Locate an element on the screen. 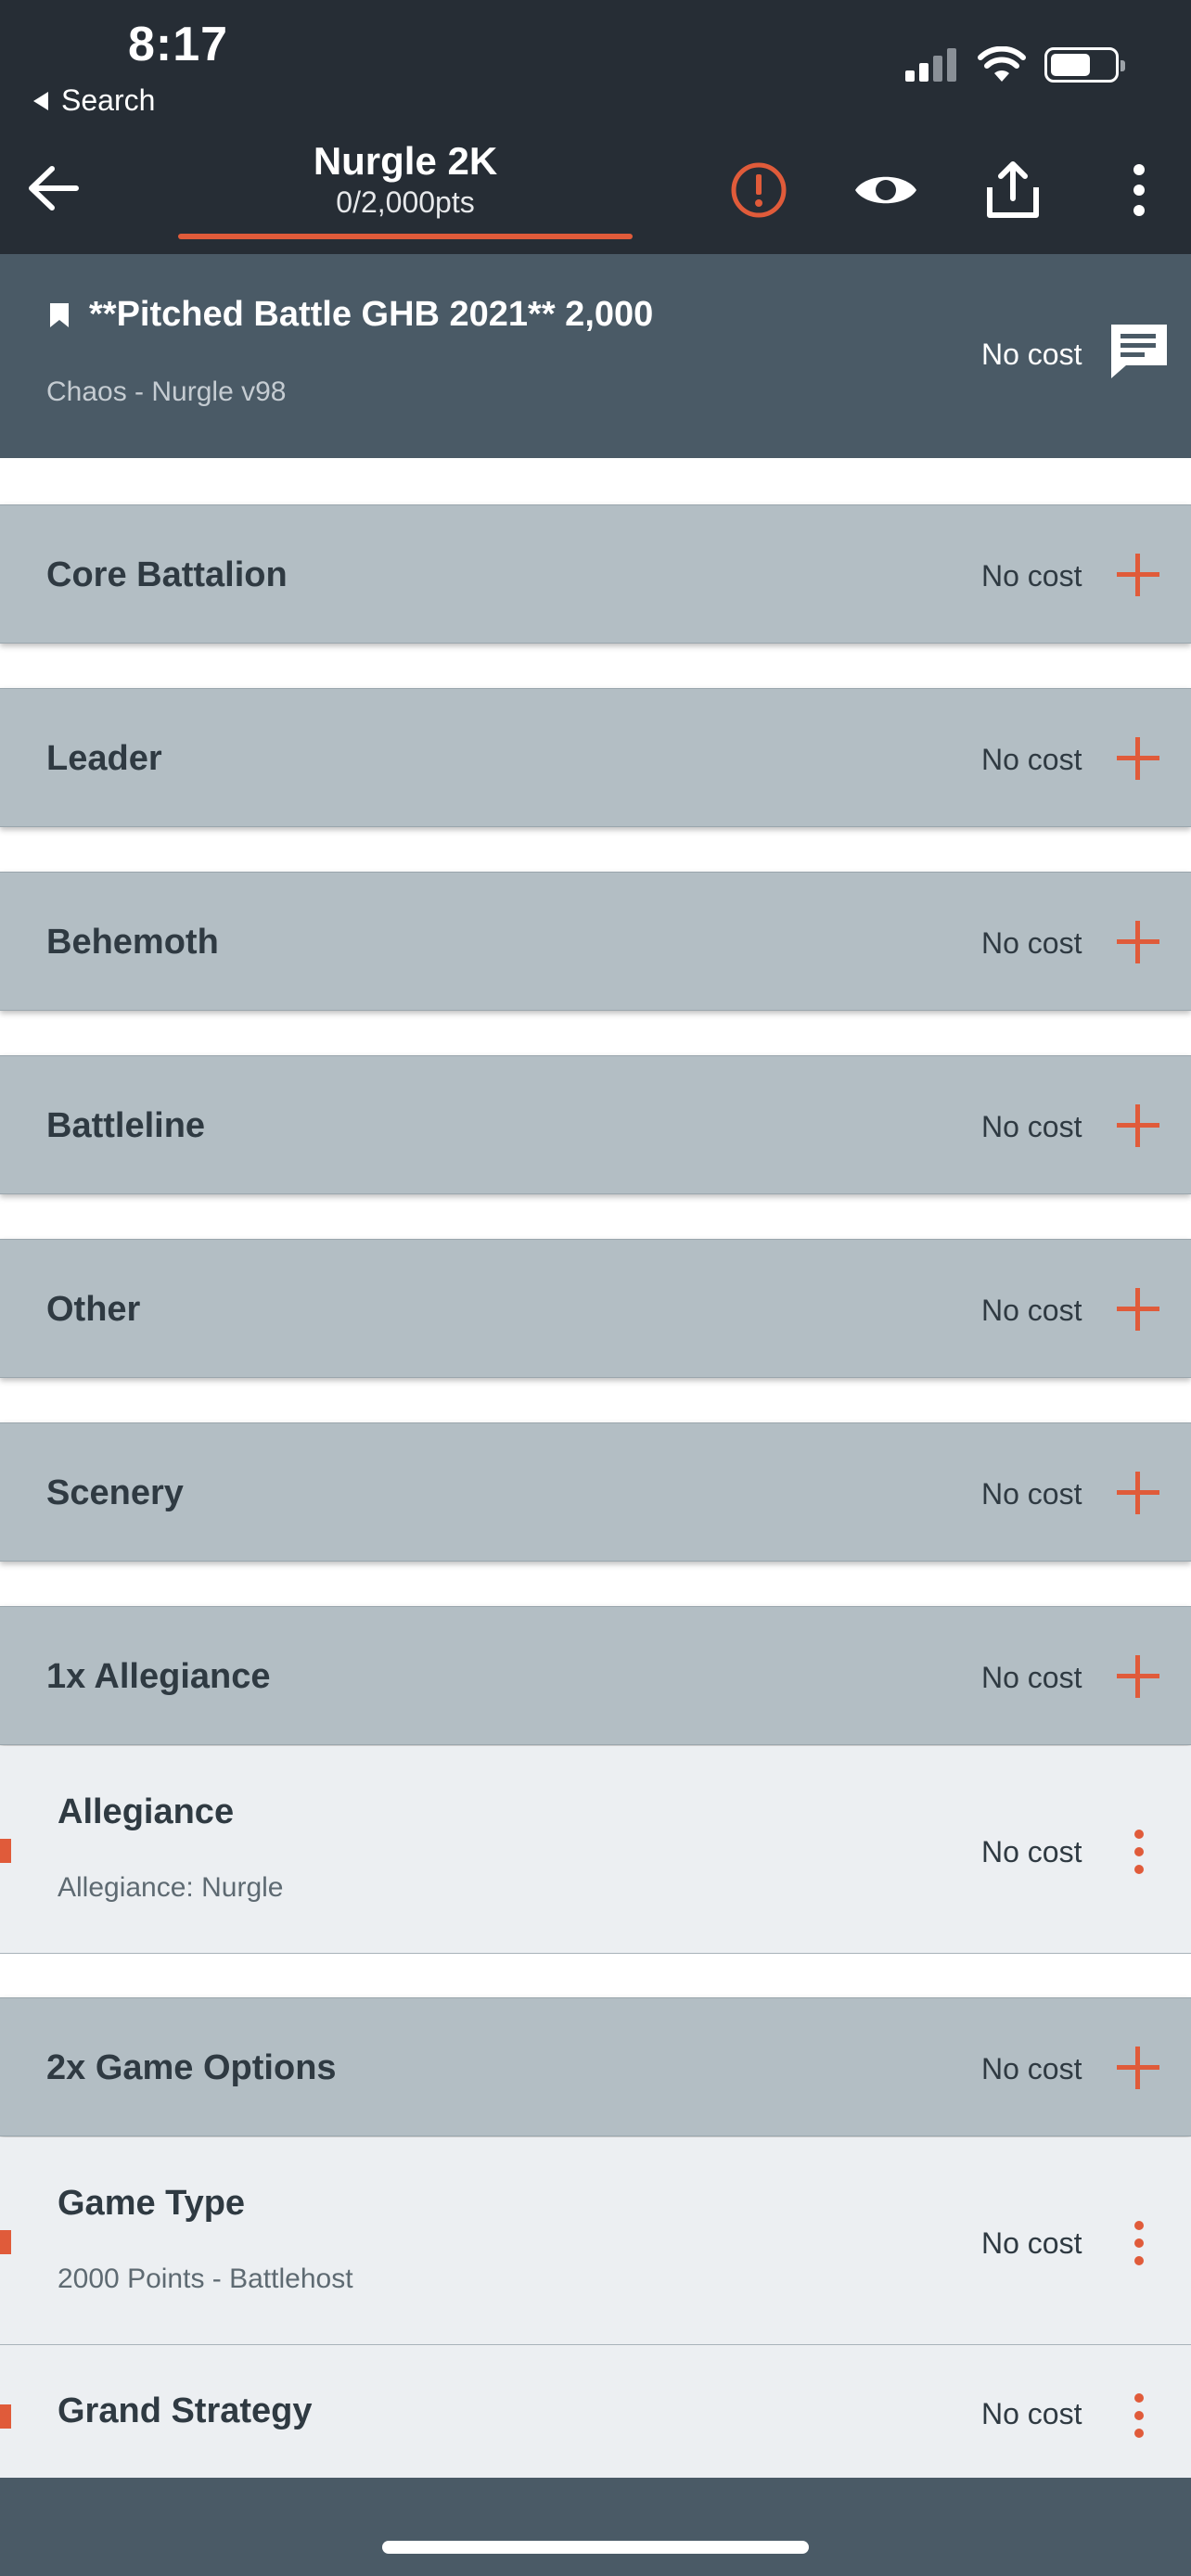 The width and height of the screenshot is (1191, 2576). roster-name-text: **Pitched Battle GHB 2021** 2,000 is located at coordinates (372, 314).